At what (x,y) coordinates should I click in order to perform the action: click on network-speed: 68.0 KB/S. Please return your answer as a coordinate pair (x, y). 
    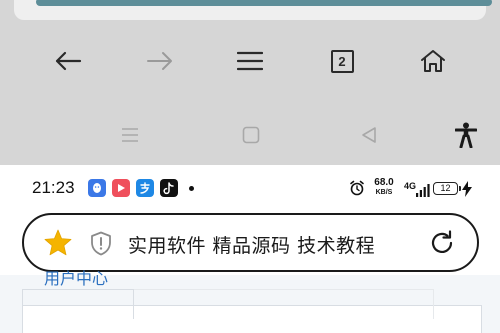
    Looking at the image, I should click on (384, 187).